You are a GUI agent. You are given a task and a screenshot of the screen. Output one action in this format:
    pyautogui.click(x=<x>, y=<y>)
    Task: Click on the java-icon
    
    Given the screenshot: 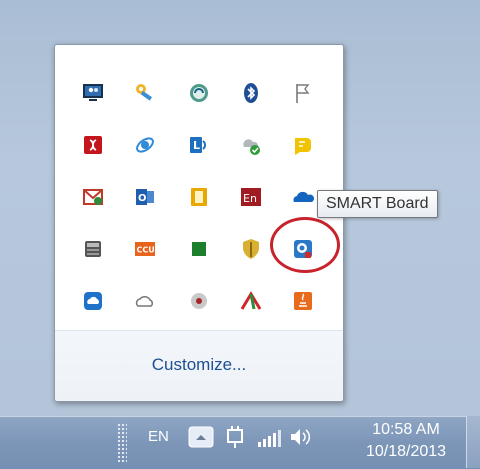 What is the action you would take?
    pyautogui.click(x=303, y=301)
    